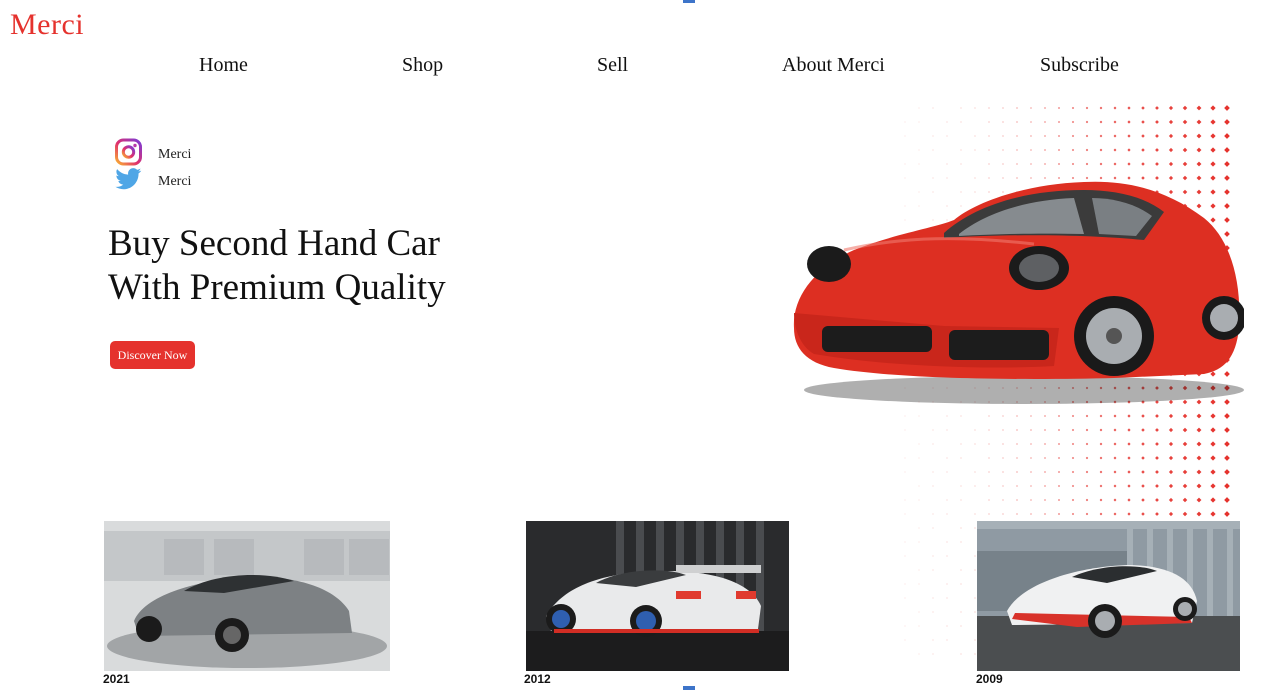 This screenshot has height=690, width=1284. What do you see at coordinates (47, 25) in the screenshot?
I see `brand-logo: Merci` at bounding box center [47, 25].